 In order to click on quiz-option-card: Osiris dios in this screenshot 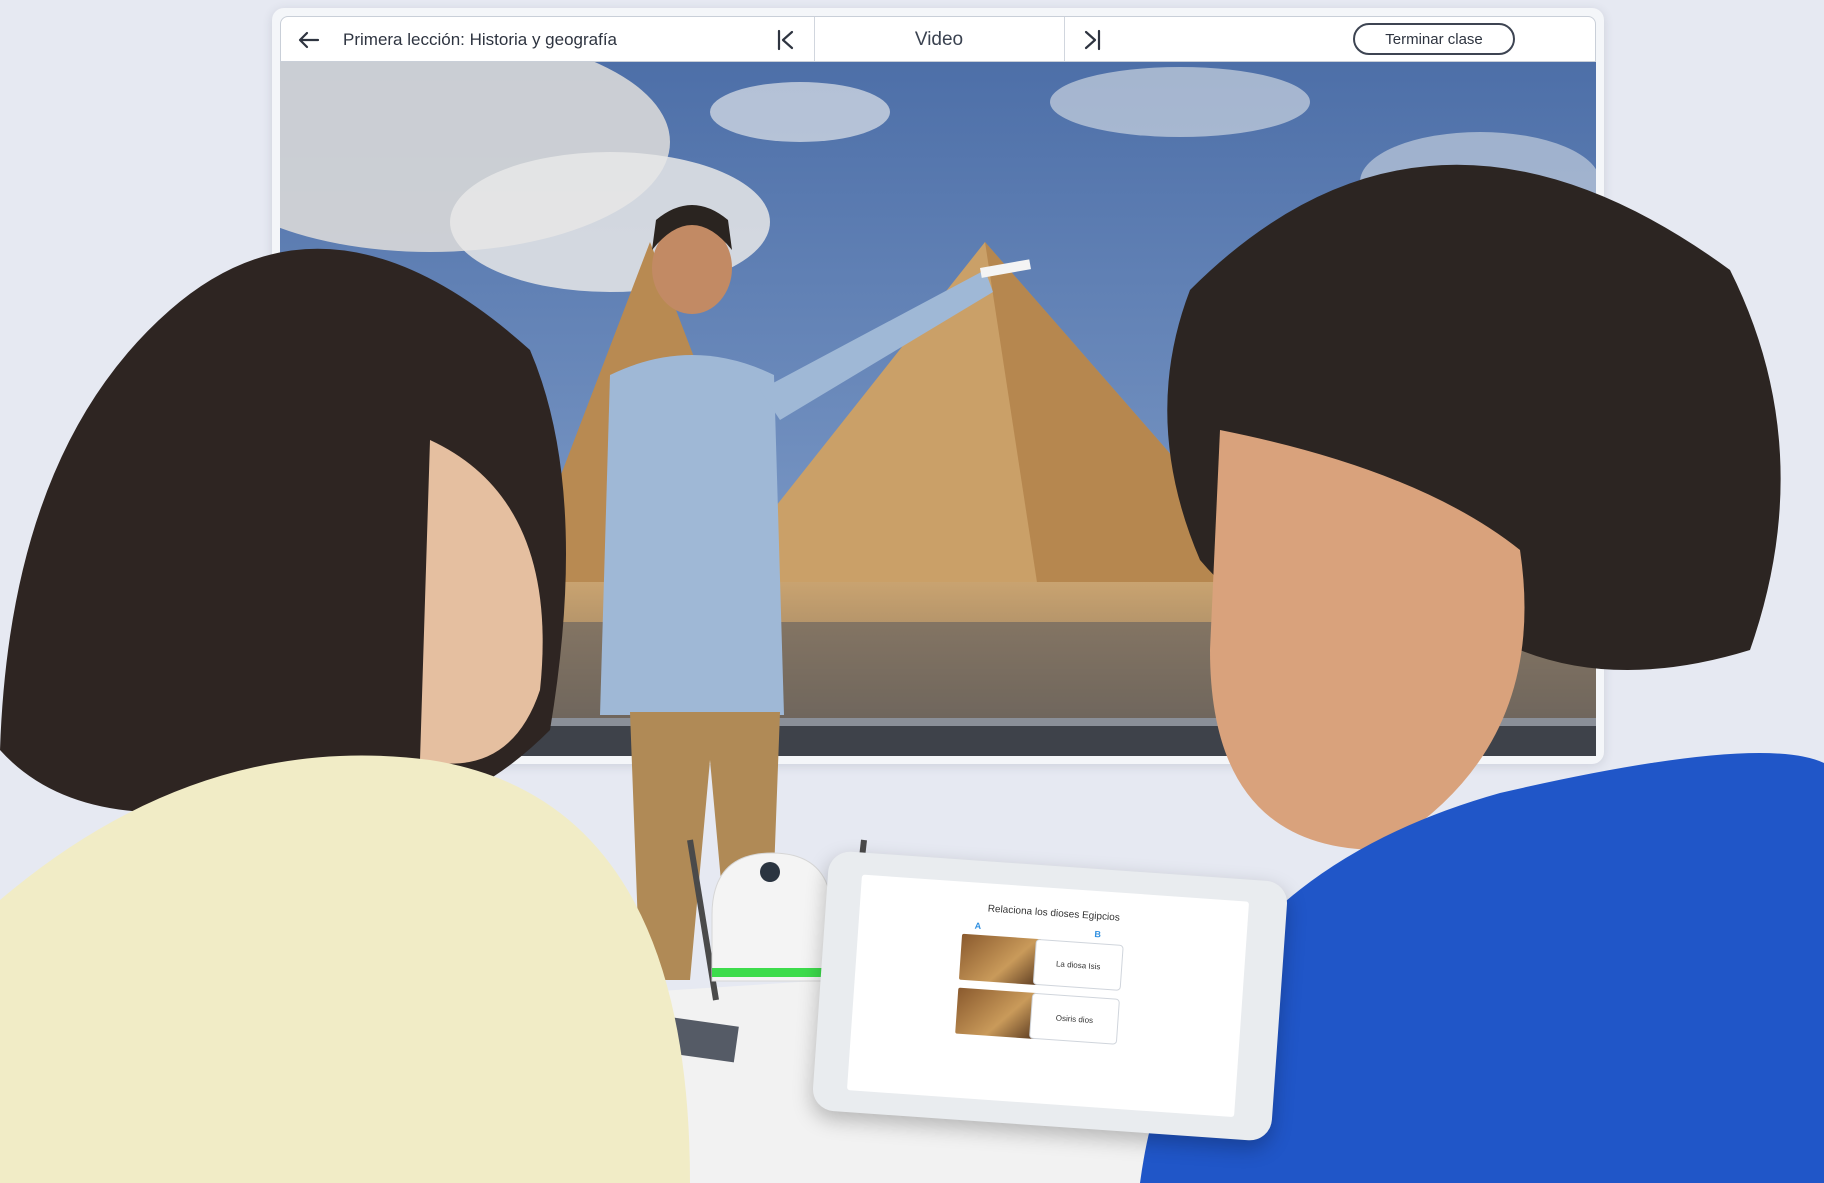, I will do `click(1074, 1018)`.